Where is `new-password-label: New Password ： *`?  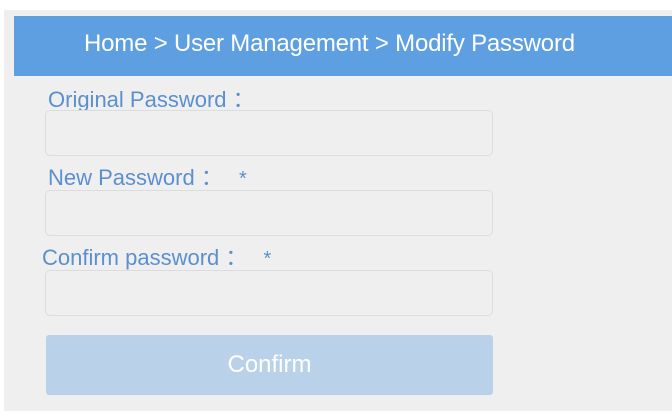
new-password-label: New Password ： * is located at coordinates (147, 176).